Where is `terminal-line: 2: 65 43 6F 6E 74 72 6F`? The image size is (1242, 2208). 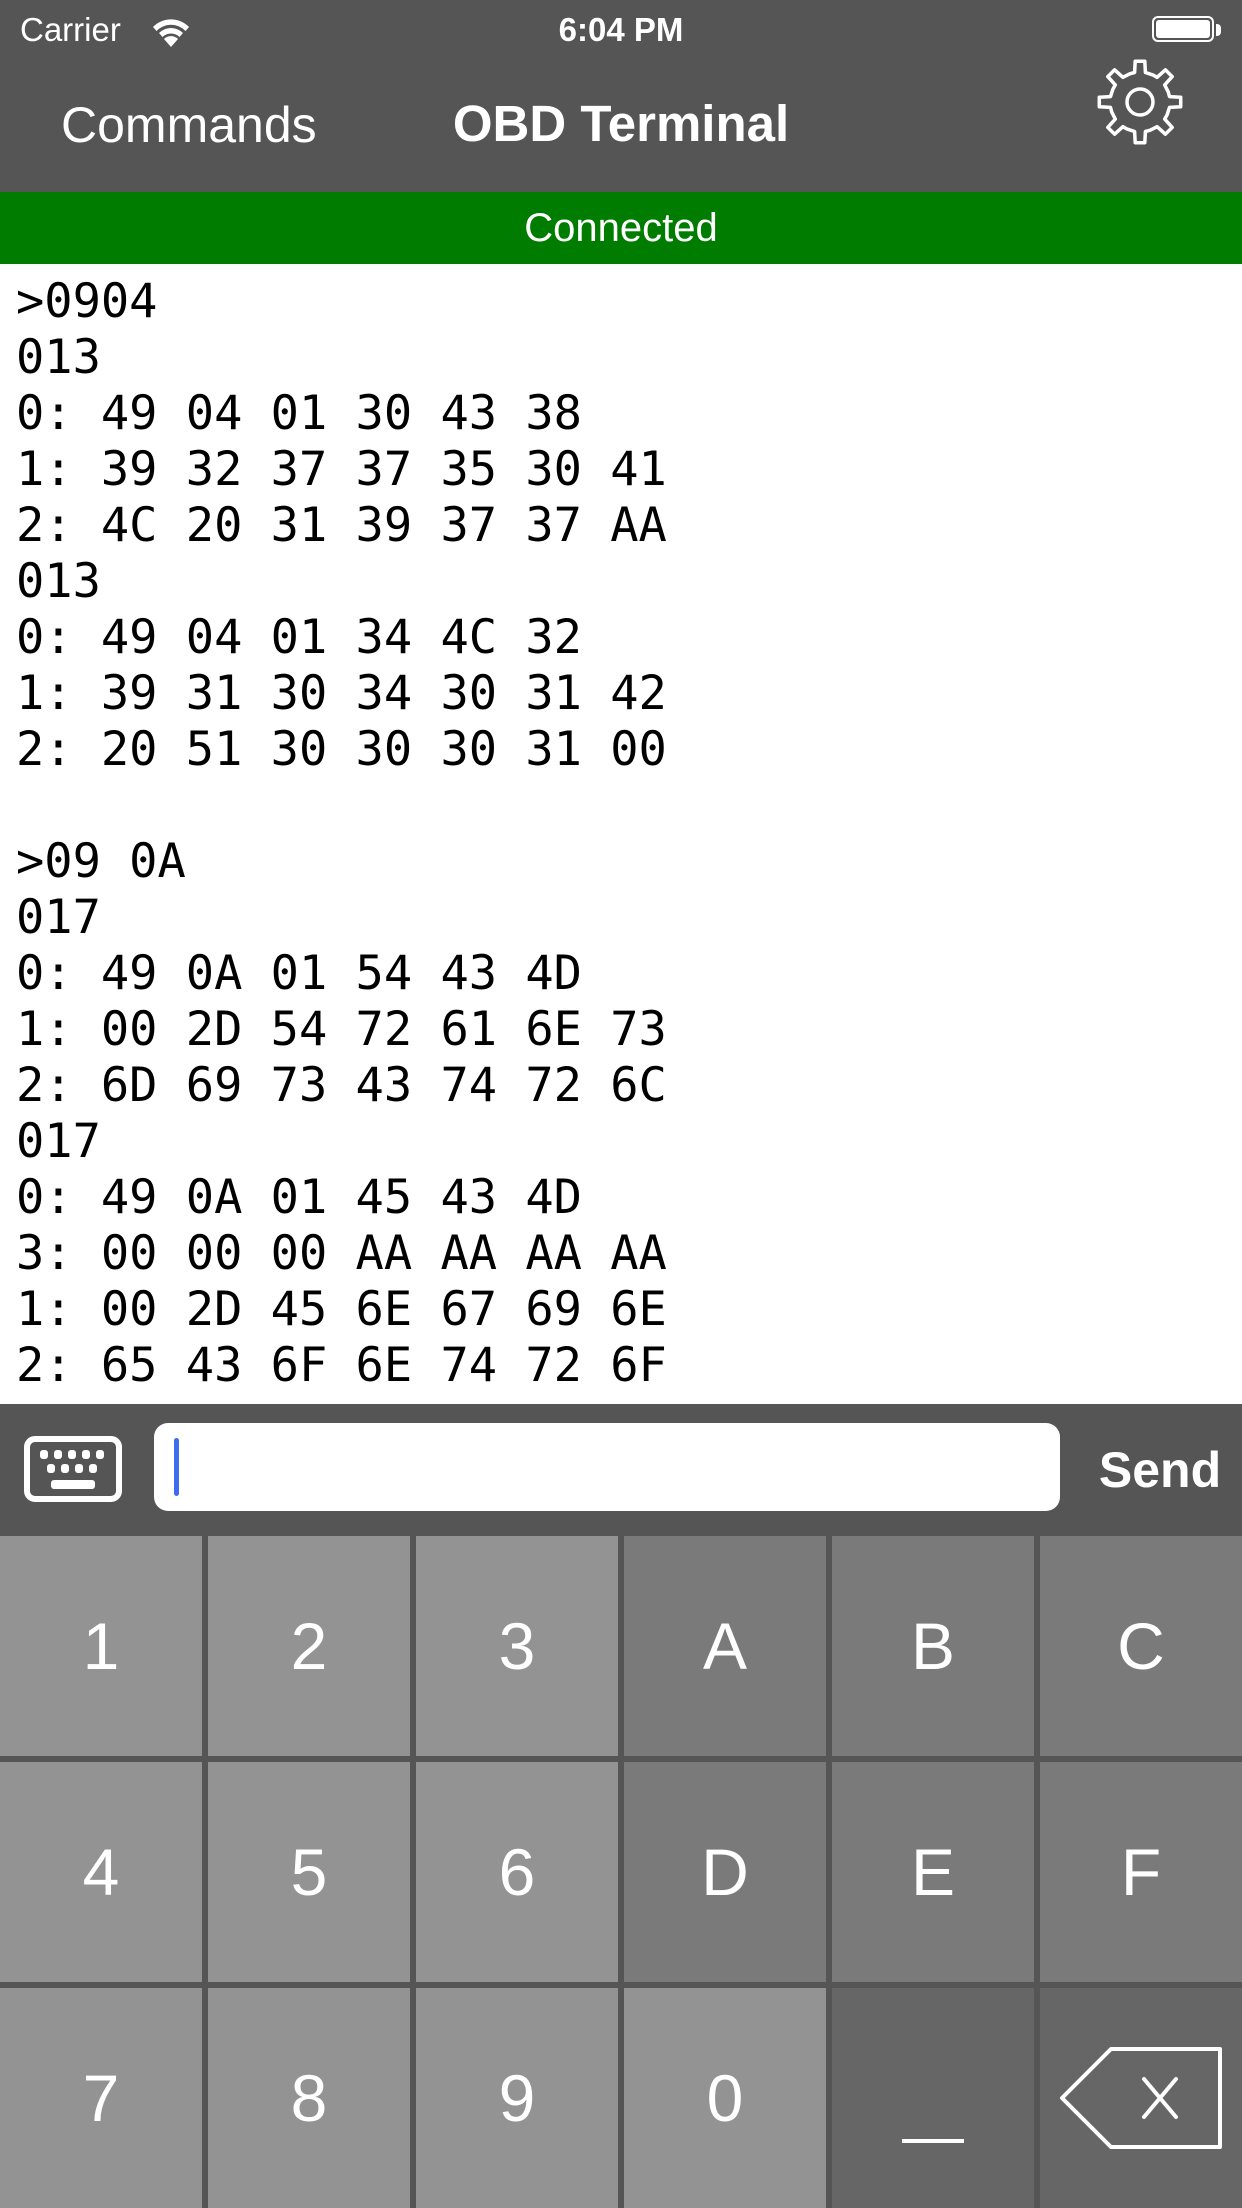 terminal-line: 2: 65 43 6F 6E 74 72 6F is located at coordinates (341, 1365).